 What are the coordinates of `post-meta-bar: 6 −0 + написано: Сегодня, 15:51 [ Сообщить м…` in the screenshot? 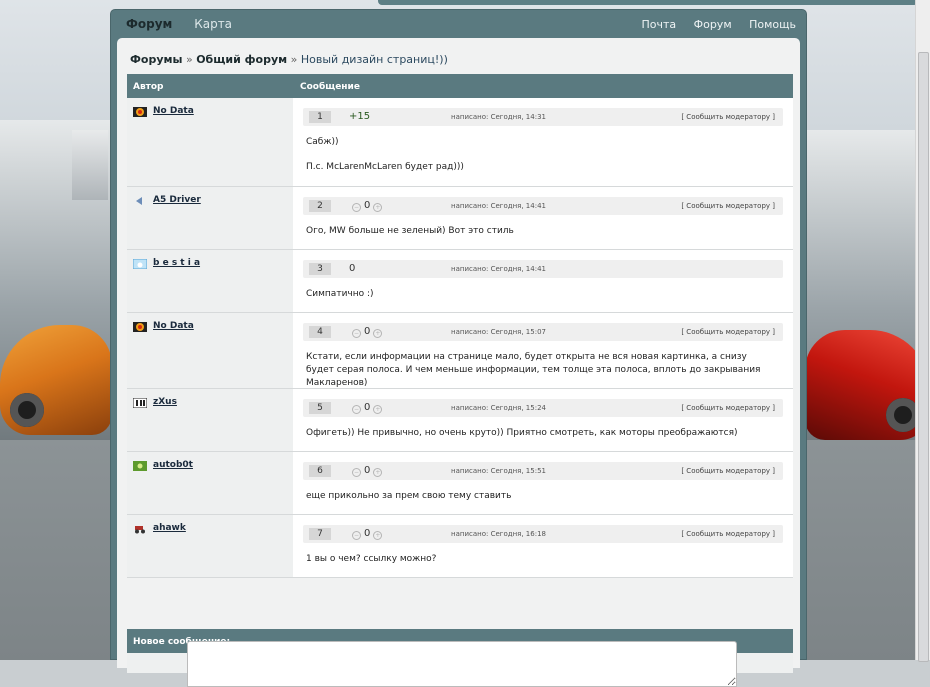 It's located at (543, 471).